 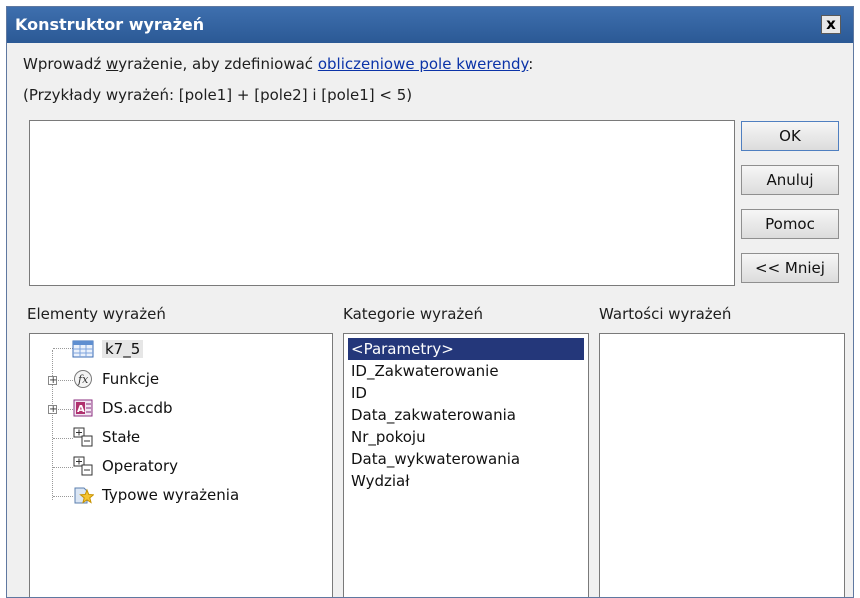 I want to click on svg-text: A, so click(x=81, y=409).